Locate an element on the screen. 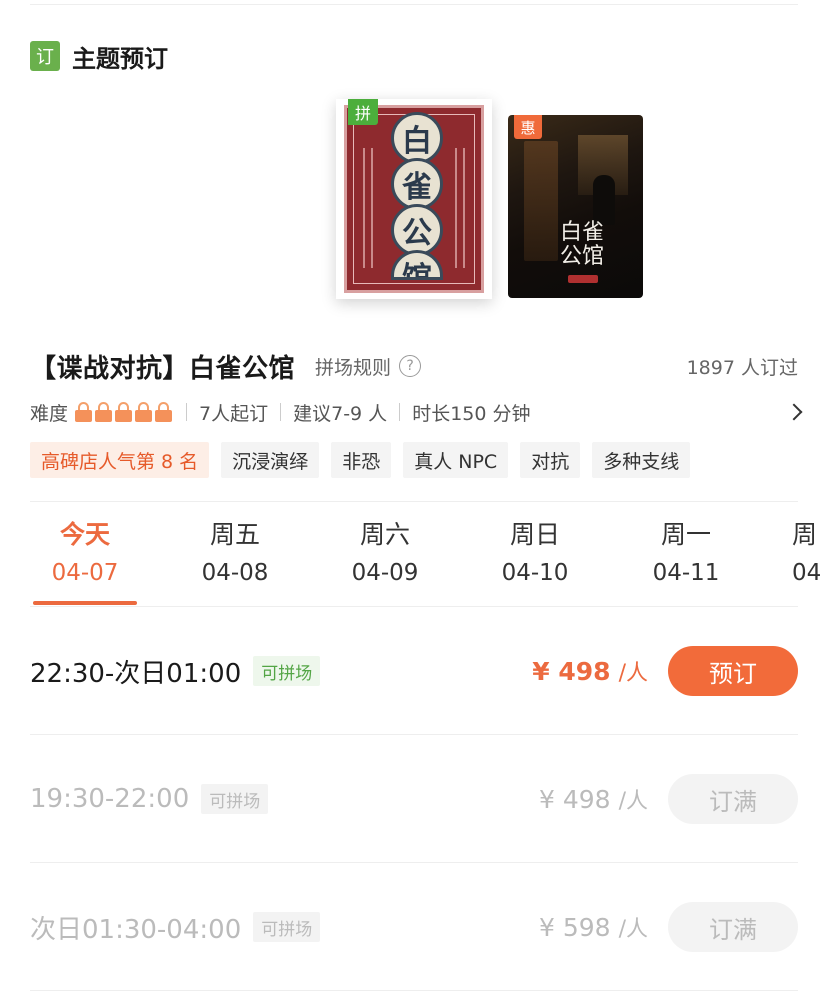 This screenshot has height=994, width=828. slot-time: 19:30-22:00 is located at coordinates (110, 799).